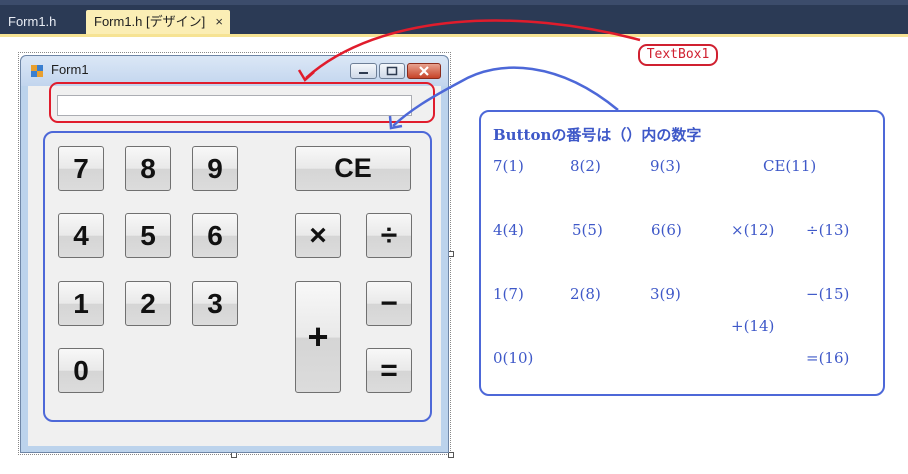 This screenshot has width=908, height=474. What do you see at coordinates (790, 166) in the screenshot?
I see `note-item: CE(11)` at bounding box center [790, 166].